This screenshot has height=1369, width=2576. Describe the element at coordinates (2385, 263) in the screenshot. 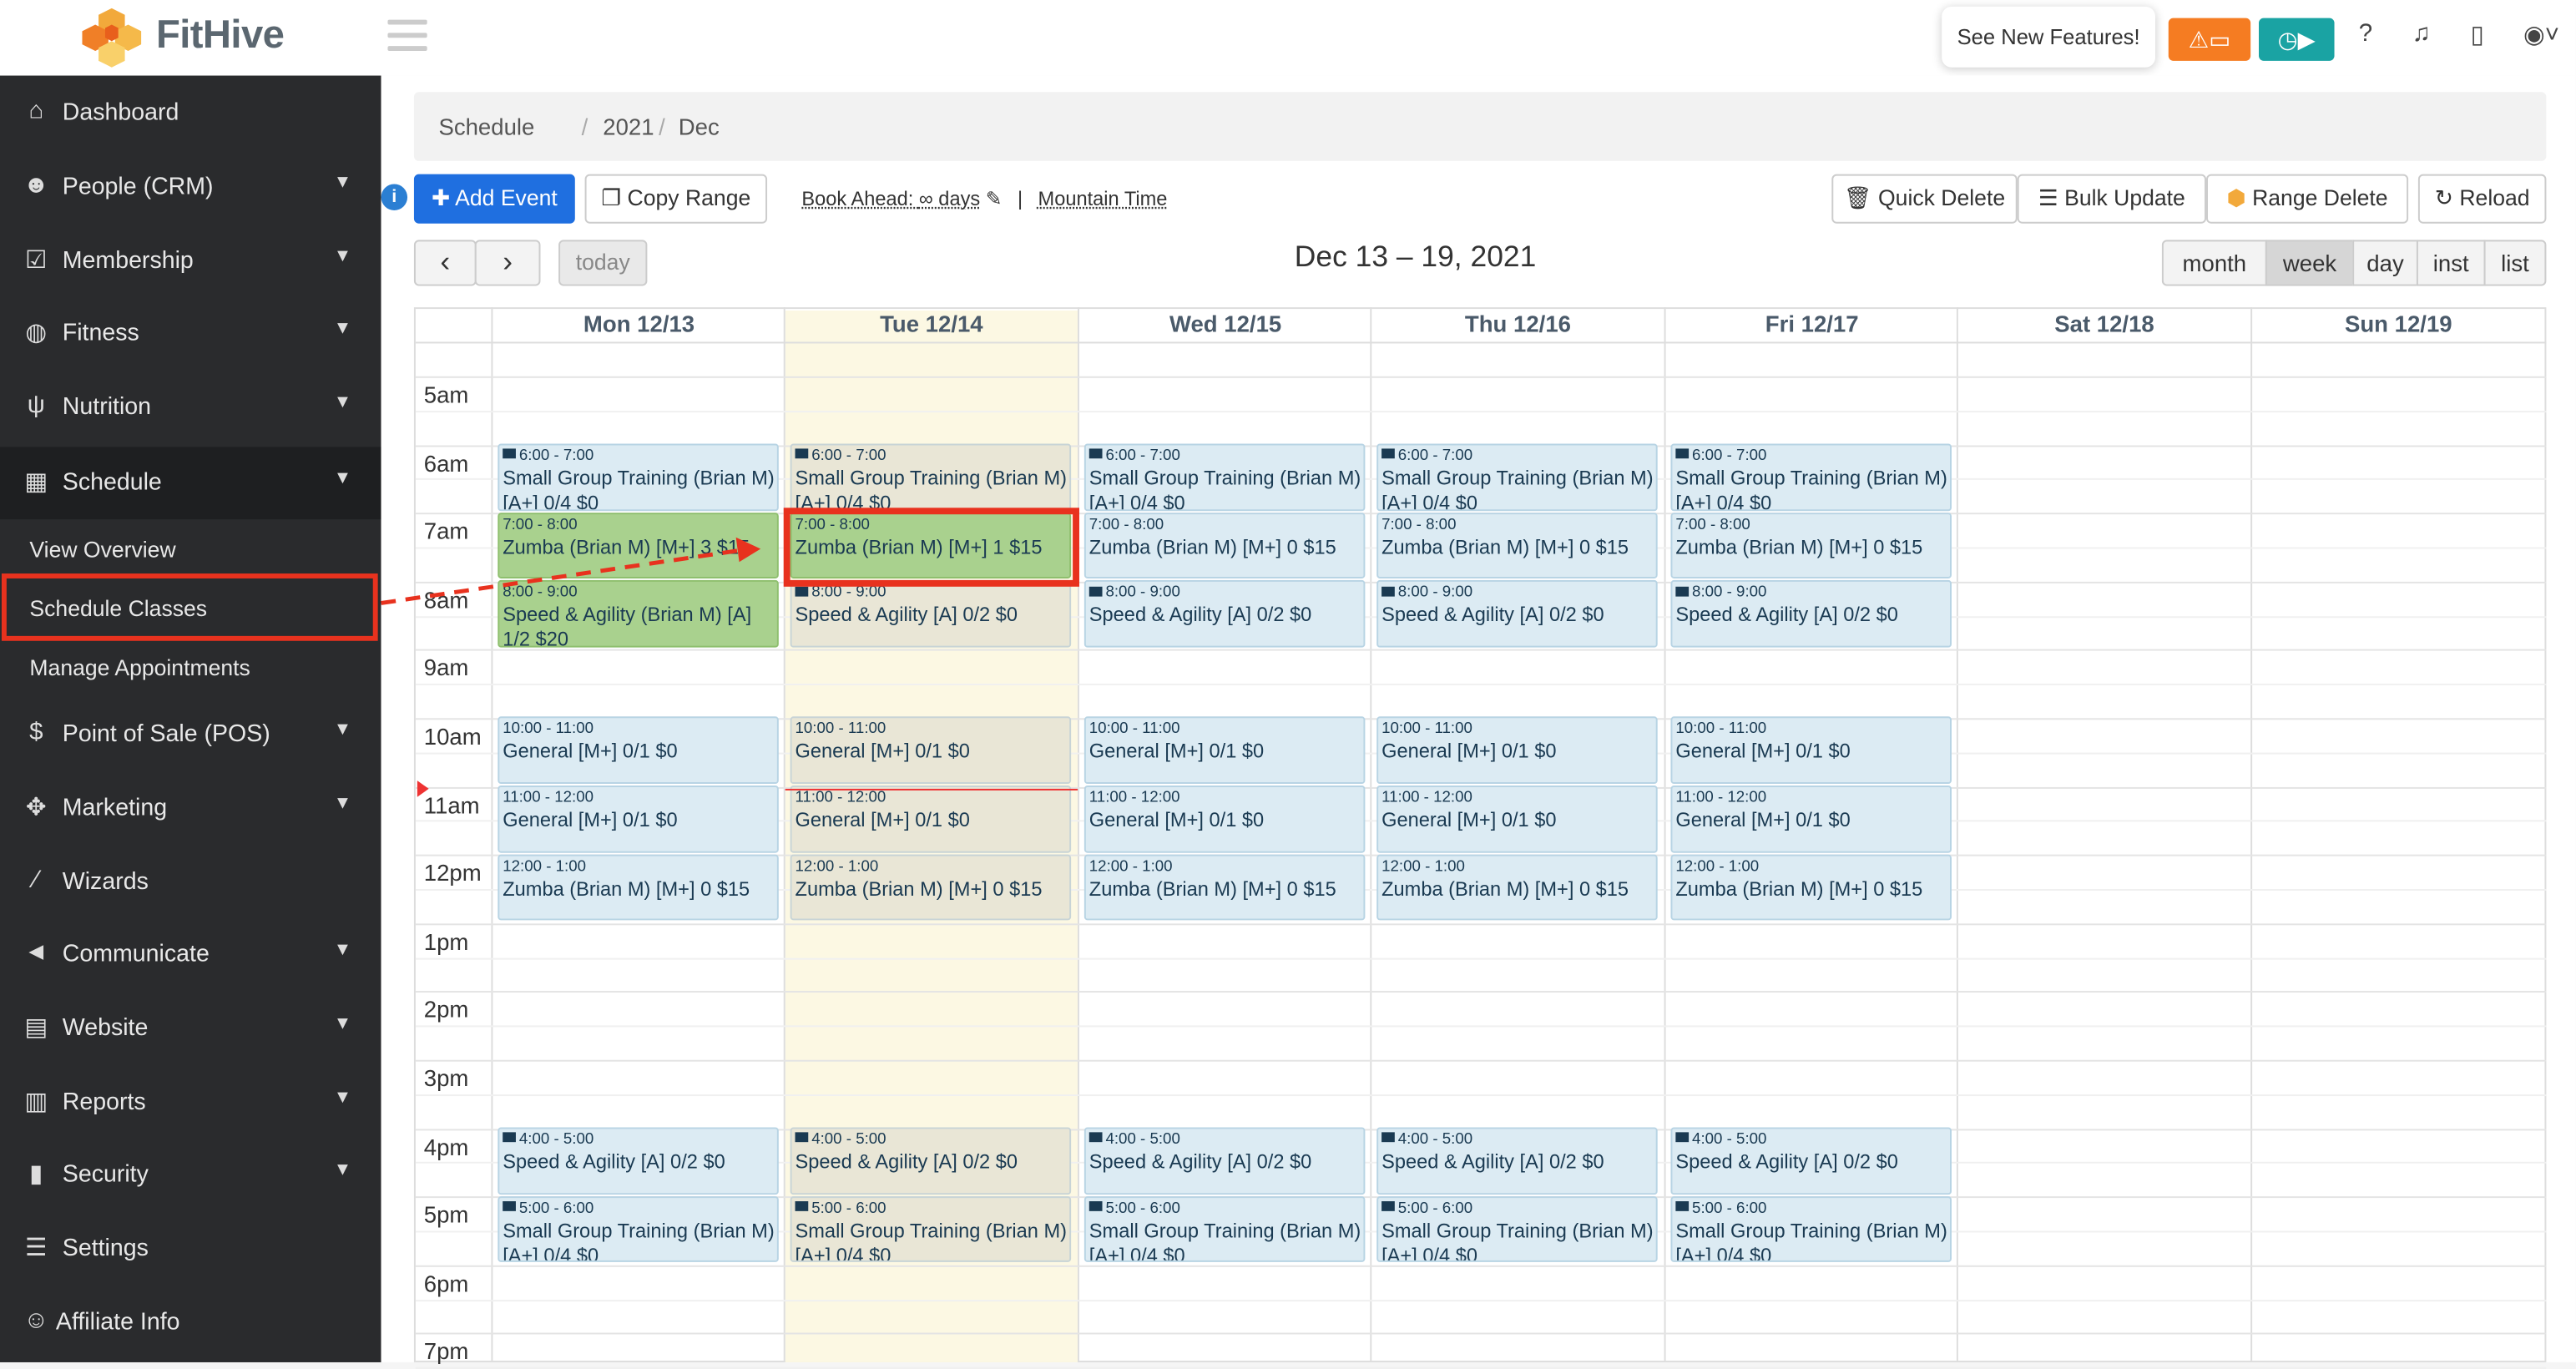

I see `view-day-button: day` at that location.